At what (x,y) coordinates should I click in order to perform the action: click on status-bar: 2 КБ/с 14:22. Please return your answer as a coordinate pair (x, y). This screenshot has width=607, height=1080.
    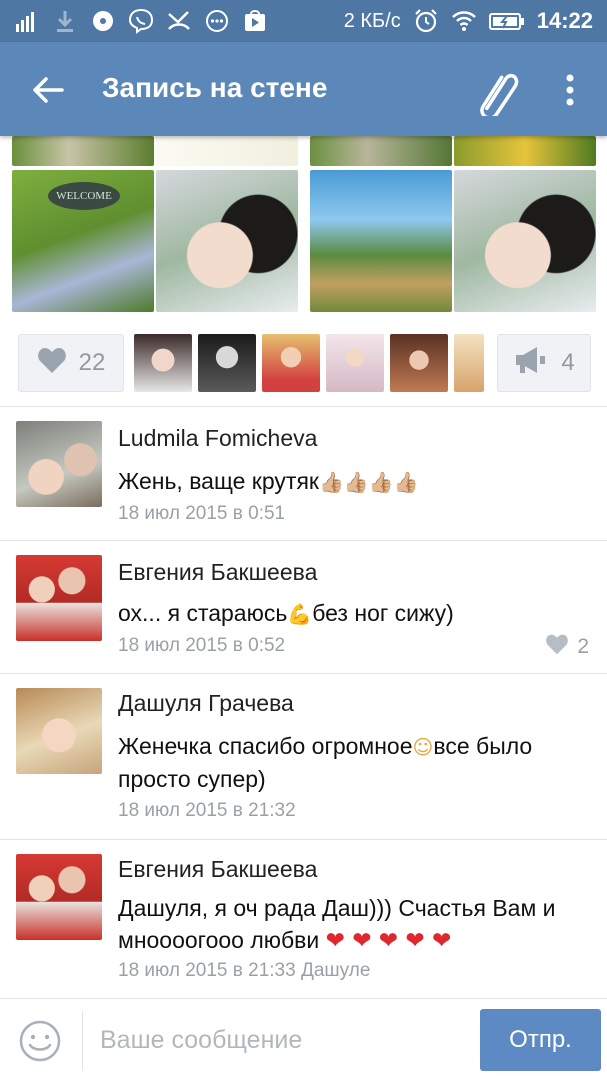
    Looking at the image, I should click on (303, 21).